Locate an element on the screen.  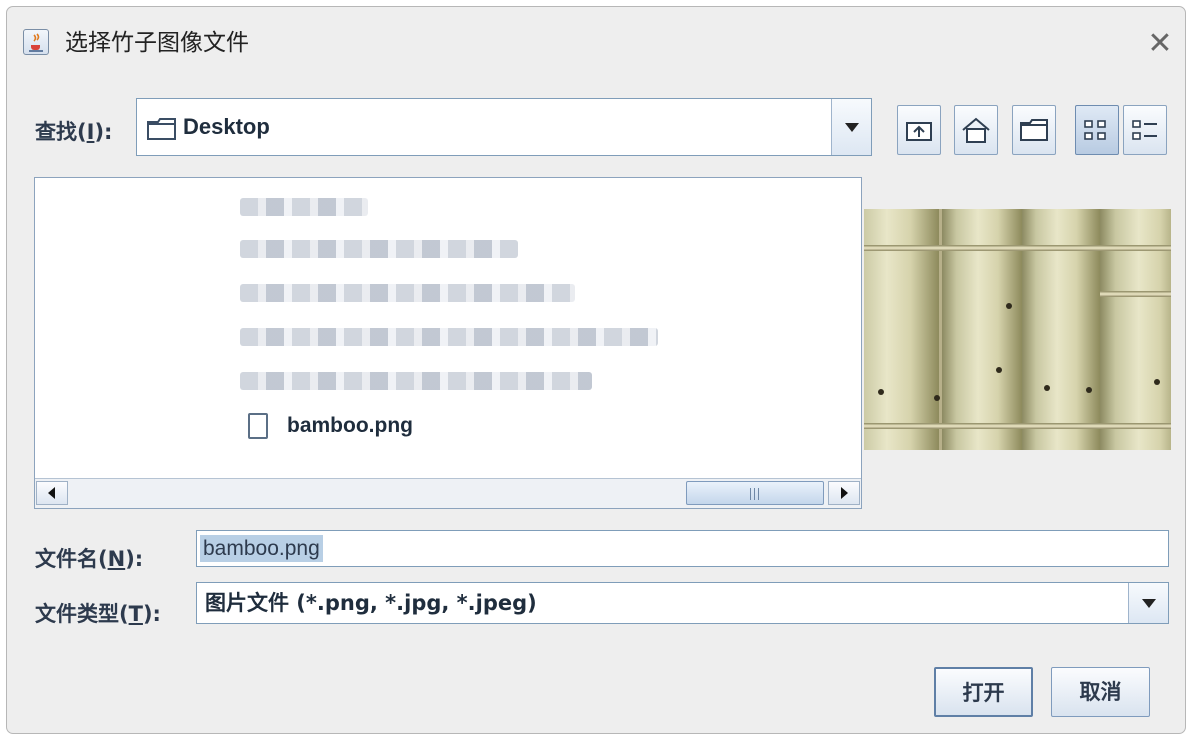
folder-up-icon is located at coordinates (919, 131).